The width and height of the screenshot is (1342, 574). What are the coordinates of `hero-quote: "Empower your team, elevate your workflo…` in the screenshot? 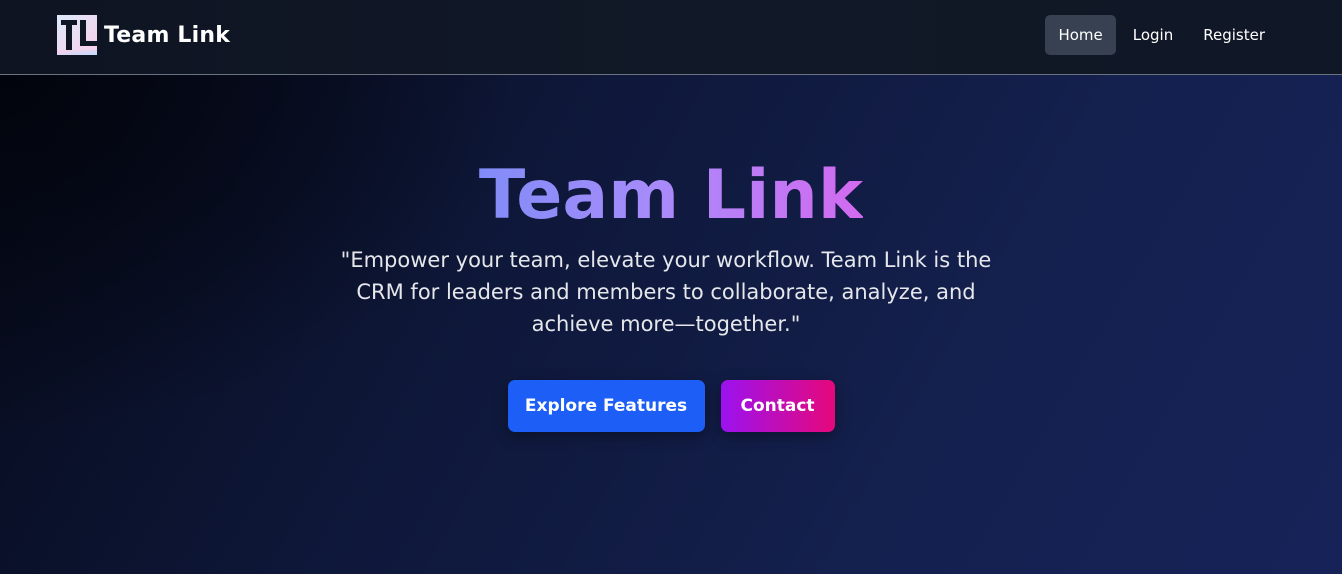 It's located at (666, 292).